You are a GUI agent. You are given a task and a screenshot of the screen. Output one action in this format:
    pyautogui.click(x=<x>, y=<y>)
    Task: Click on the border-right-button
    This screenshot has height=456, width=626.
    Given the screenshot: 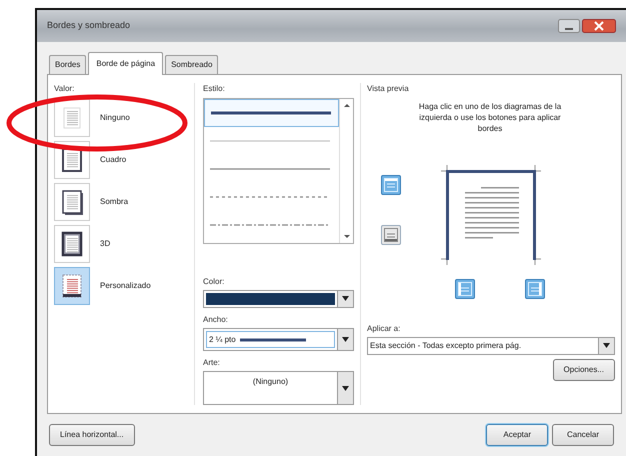 What is the action you would take?
    pyautogui.click(x=535, y=288)
    